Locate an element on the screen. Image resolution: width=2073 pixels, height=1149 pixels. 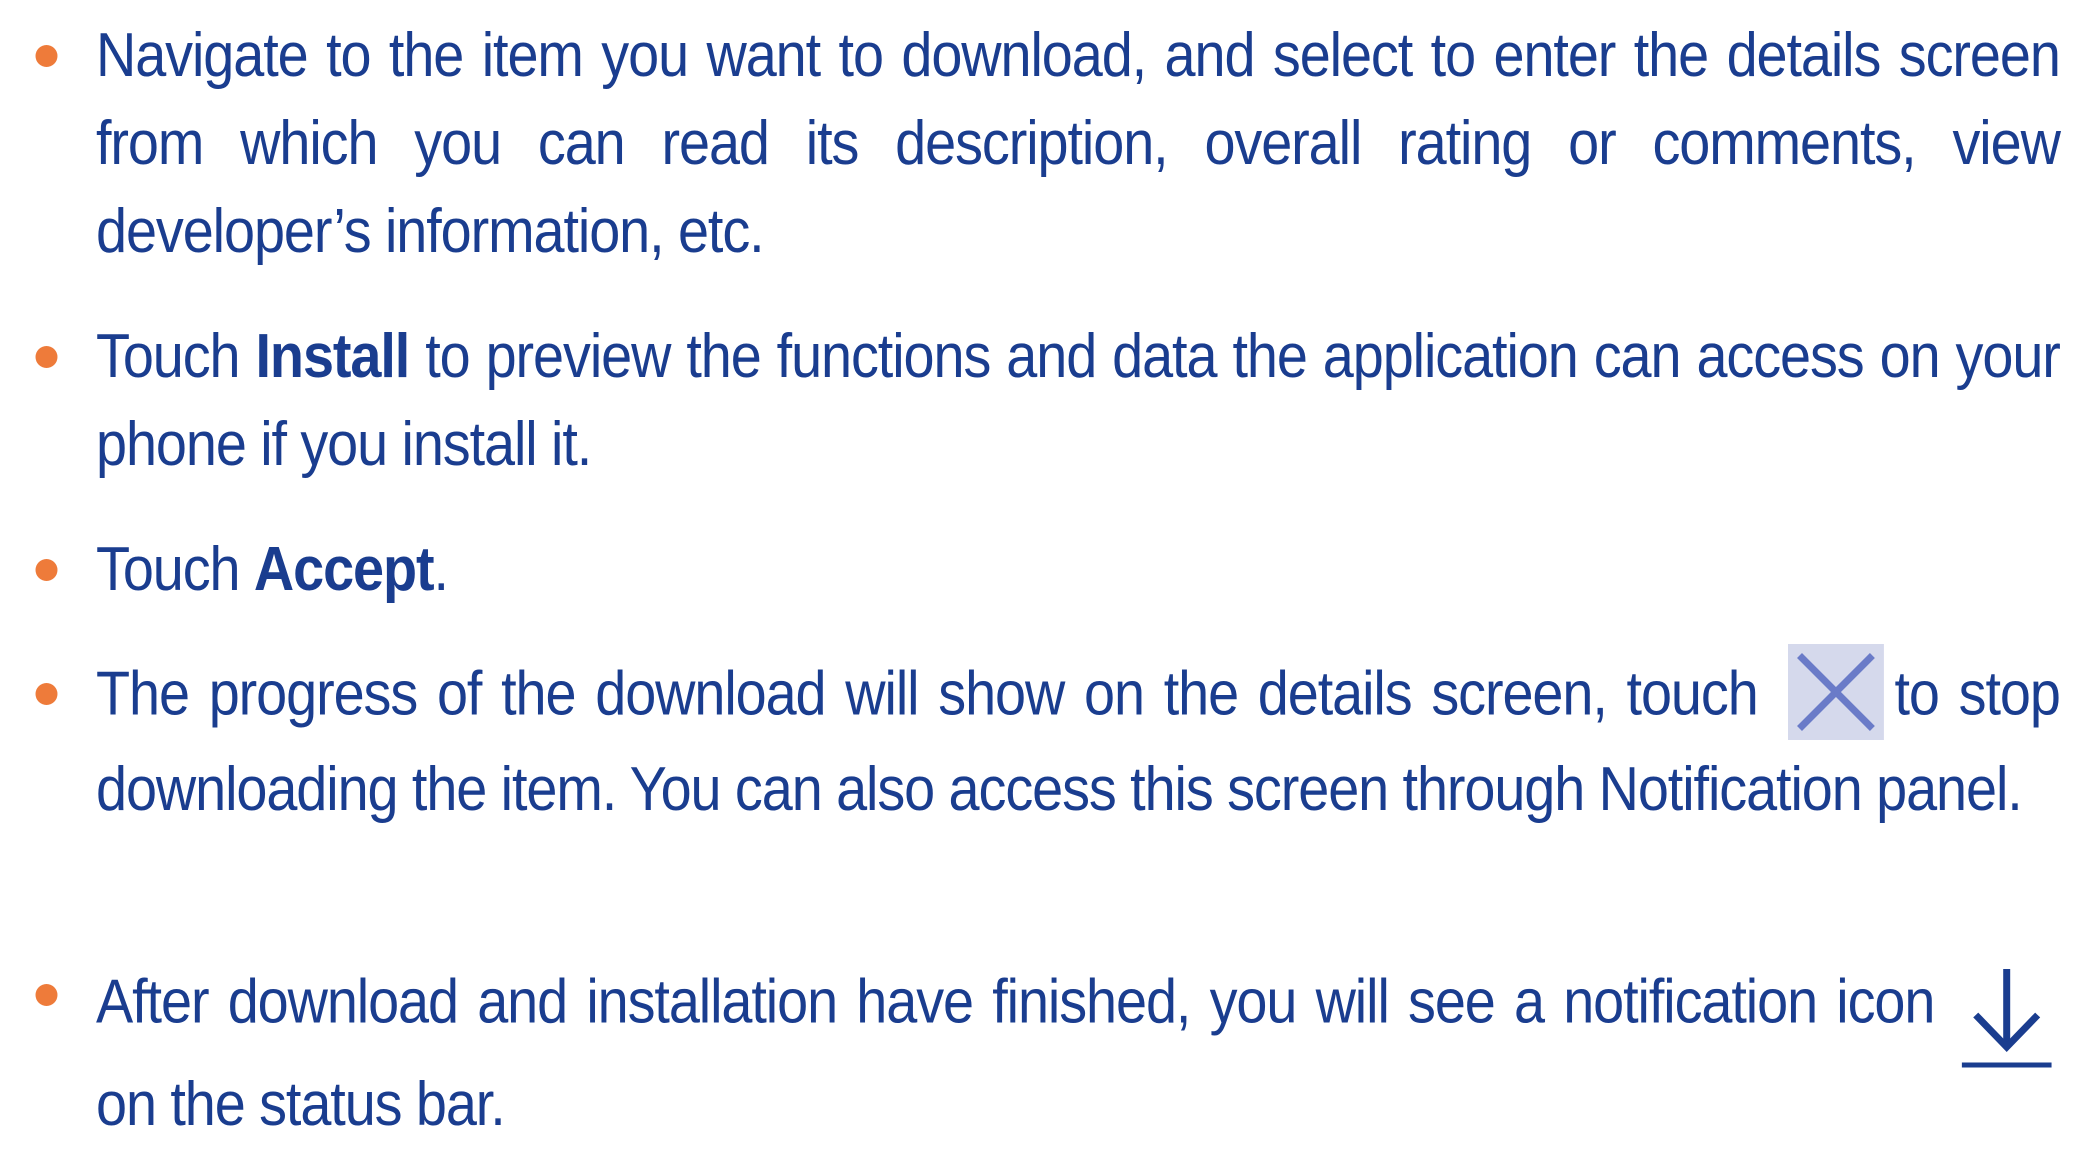
install-label: Install is located at coordinates (333, 356).